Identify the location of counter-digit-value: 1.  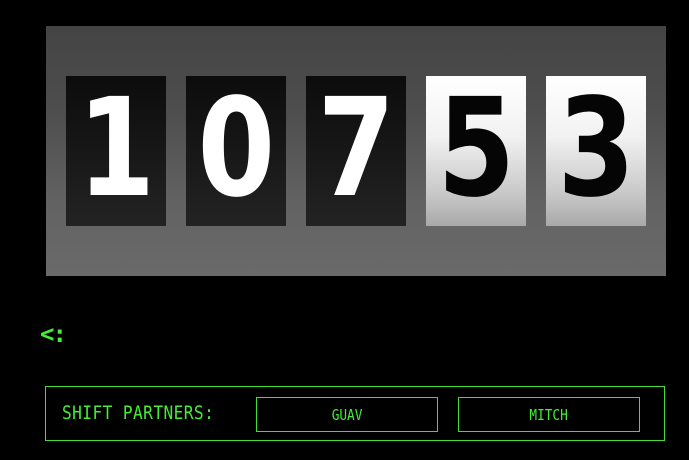
(116, 151).